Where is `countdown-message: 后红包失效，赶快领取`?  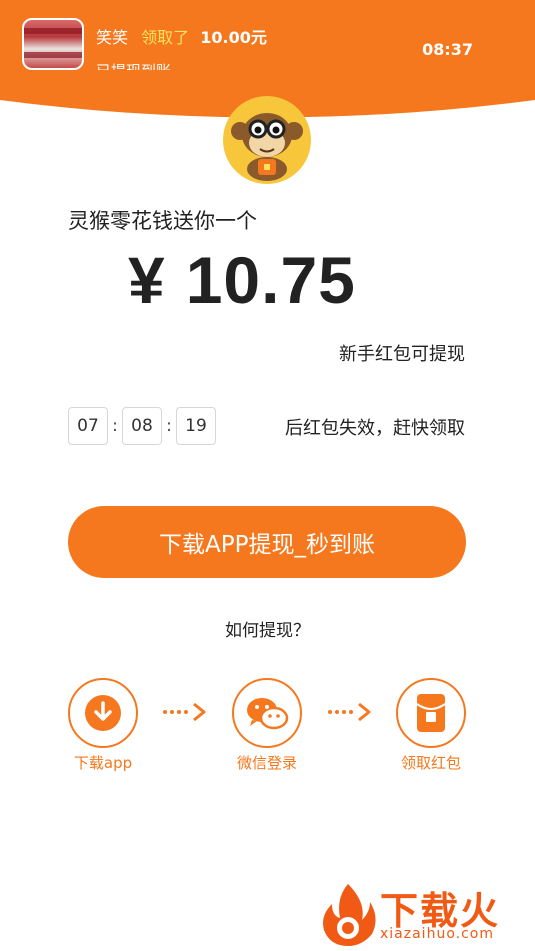
countdown-message: 后红包失效，赶快领取 is located at coordinates (375, 428).